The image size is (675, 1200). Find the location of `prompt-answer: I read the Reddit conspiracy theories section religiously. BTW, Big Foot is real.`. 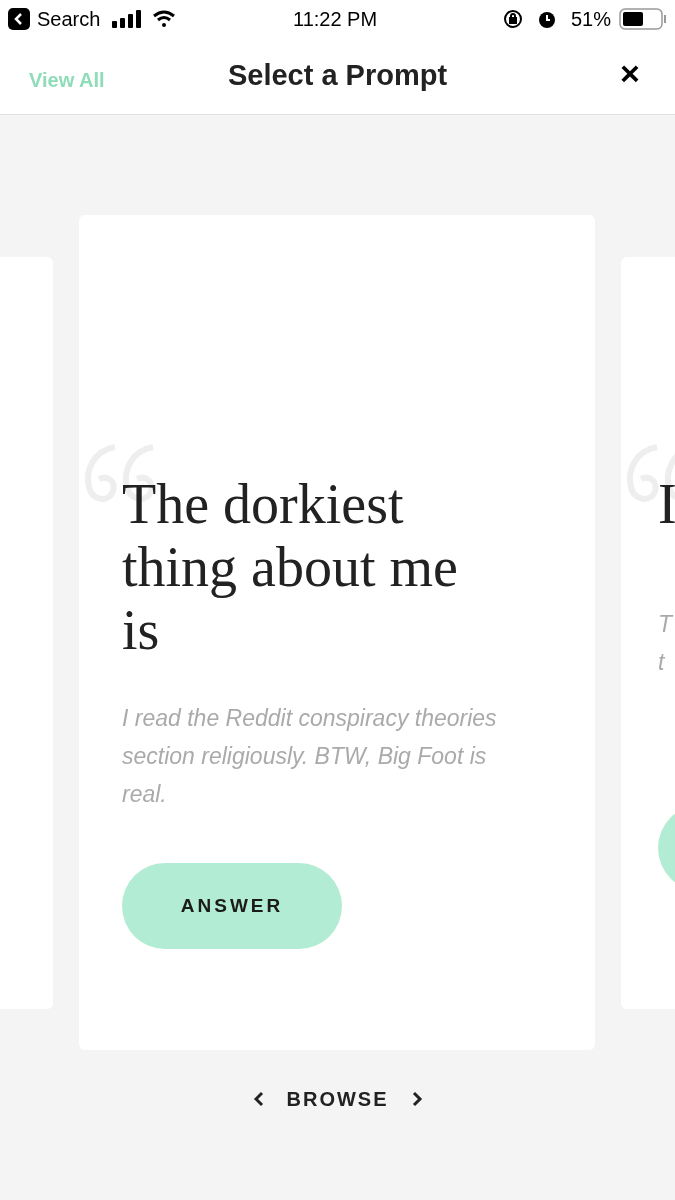

prompt-answer: I read the Reddit conspiracy theories section religiously. BTW, Big Foot is real. is located at coordinates (310, 756).